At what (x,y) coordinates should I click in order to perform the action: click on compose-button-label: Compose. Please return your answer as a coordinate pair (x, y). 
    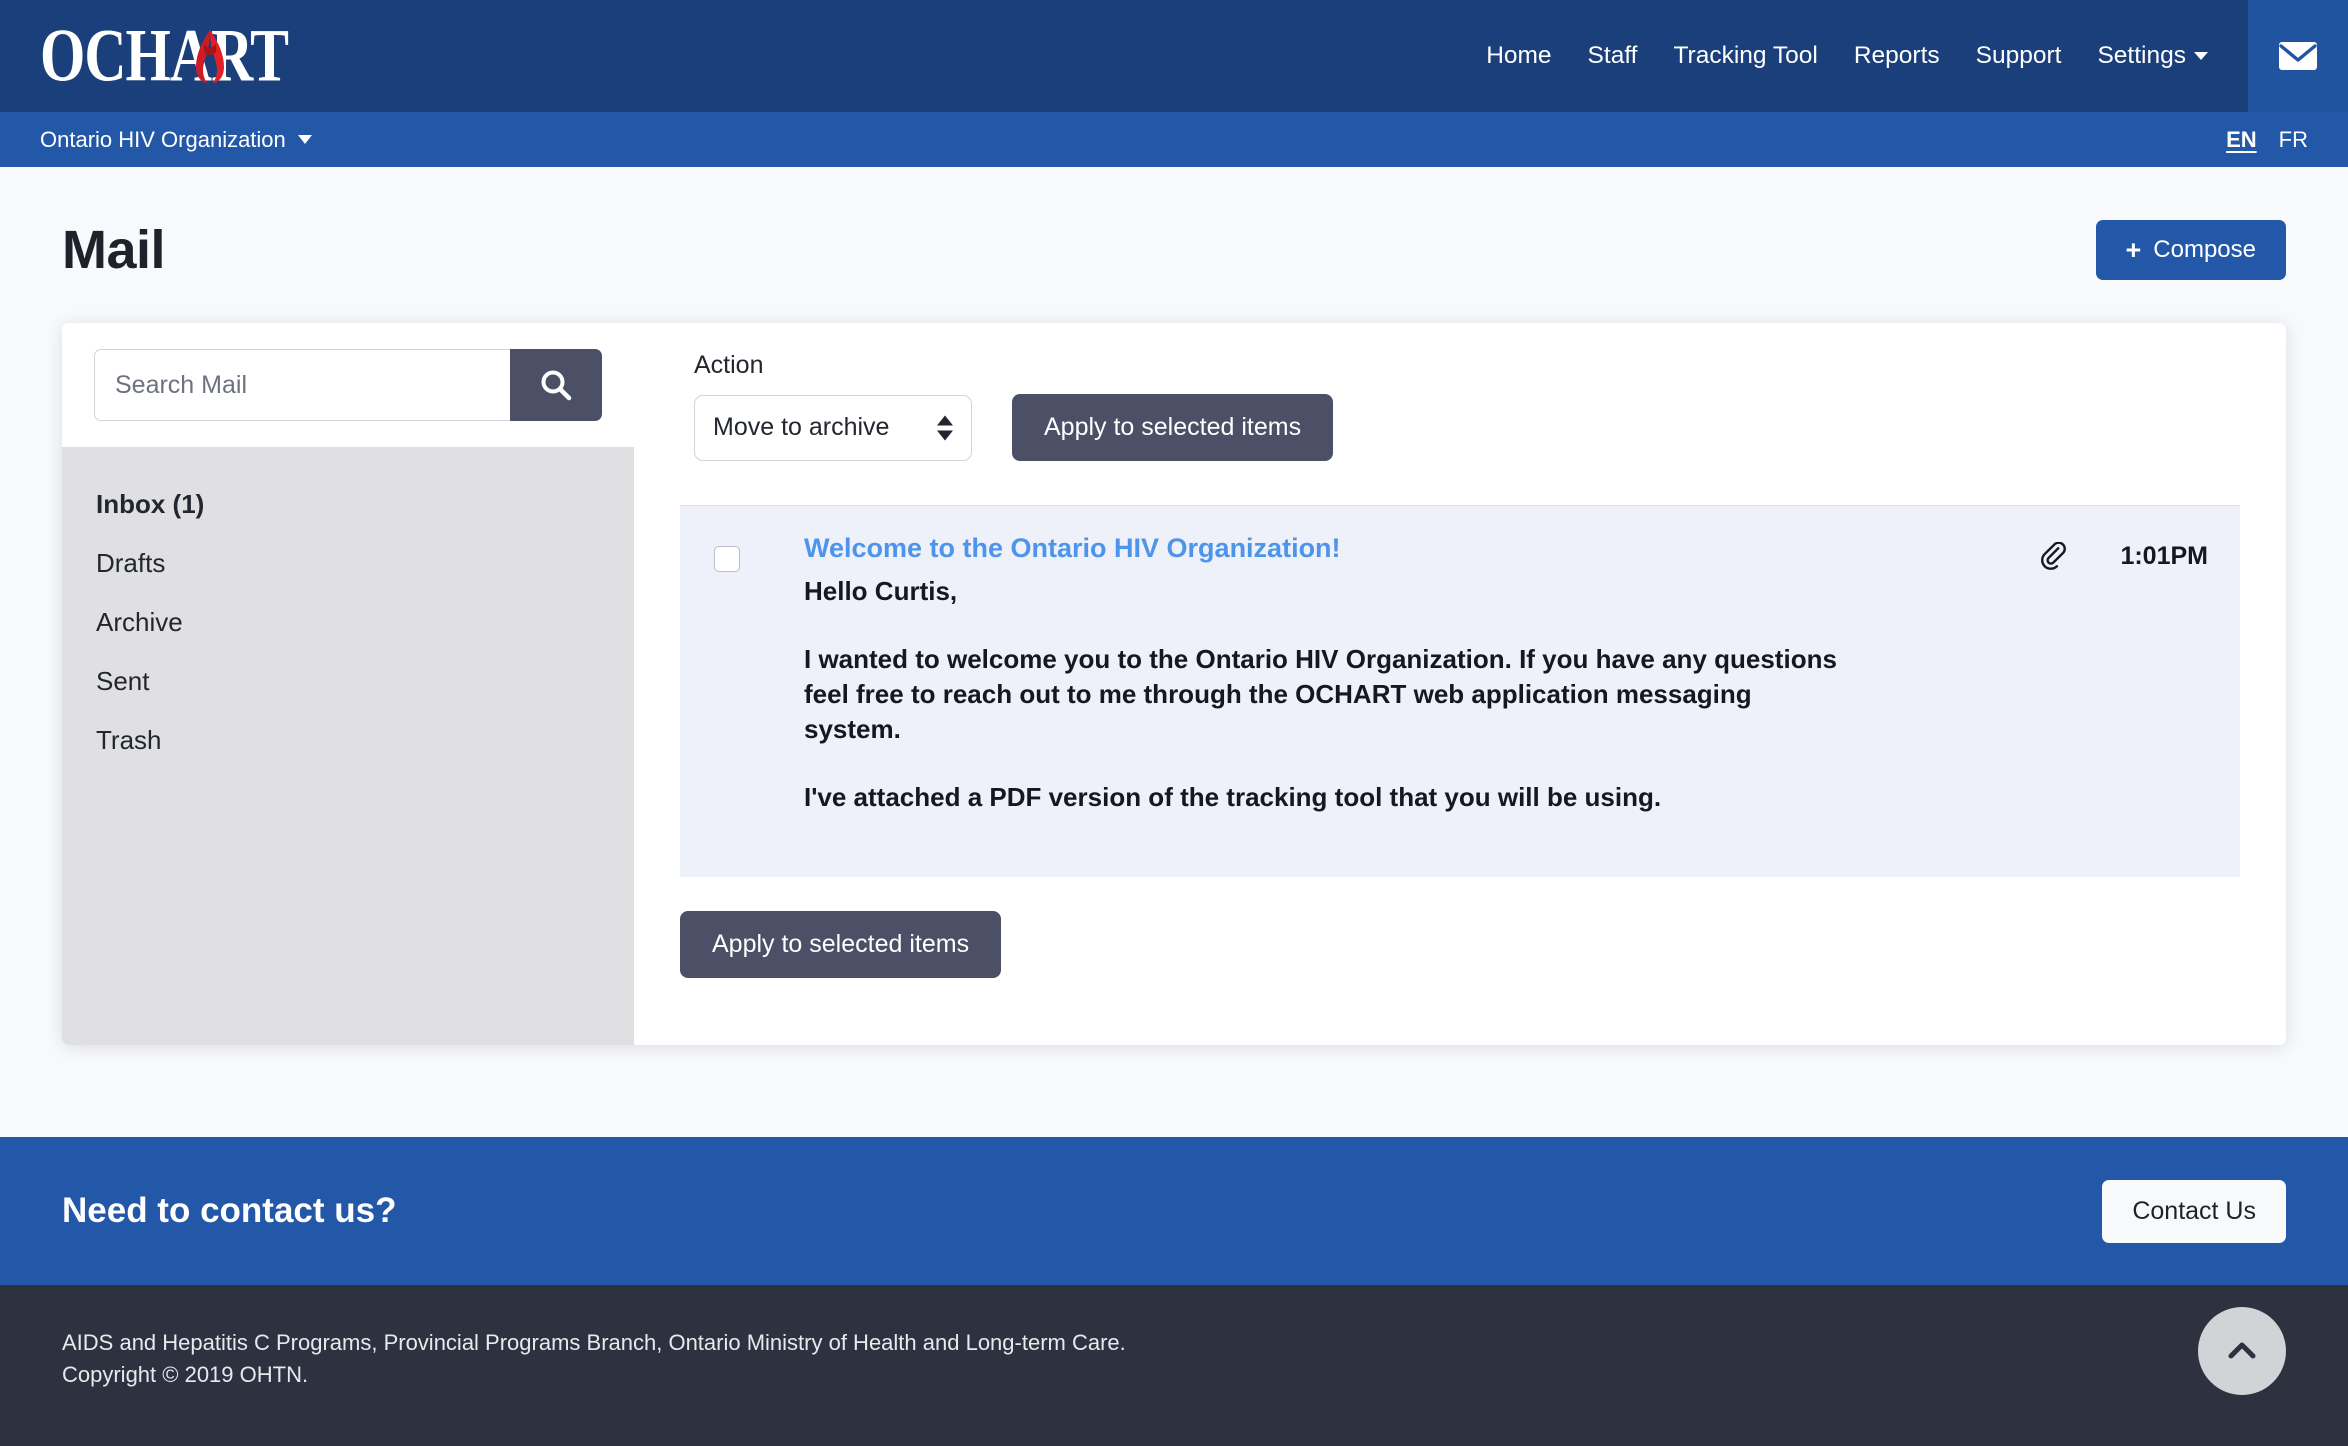
    Looking at the image, I should click on (2204, 249).